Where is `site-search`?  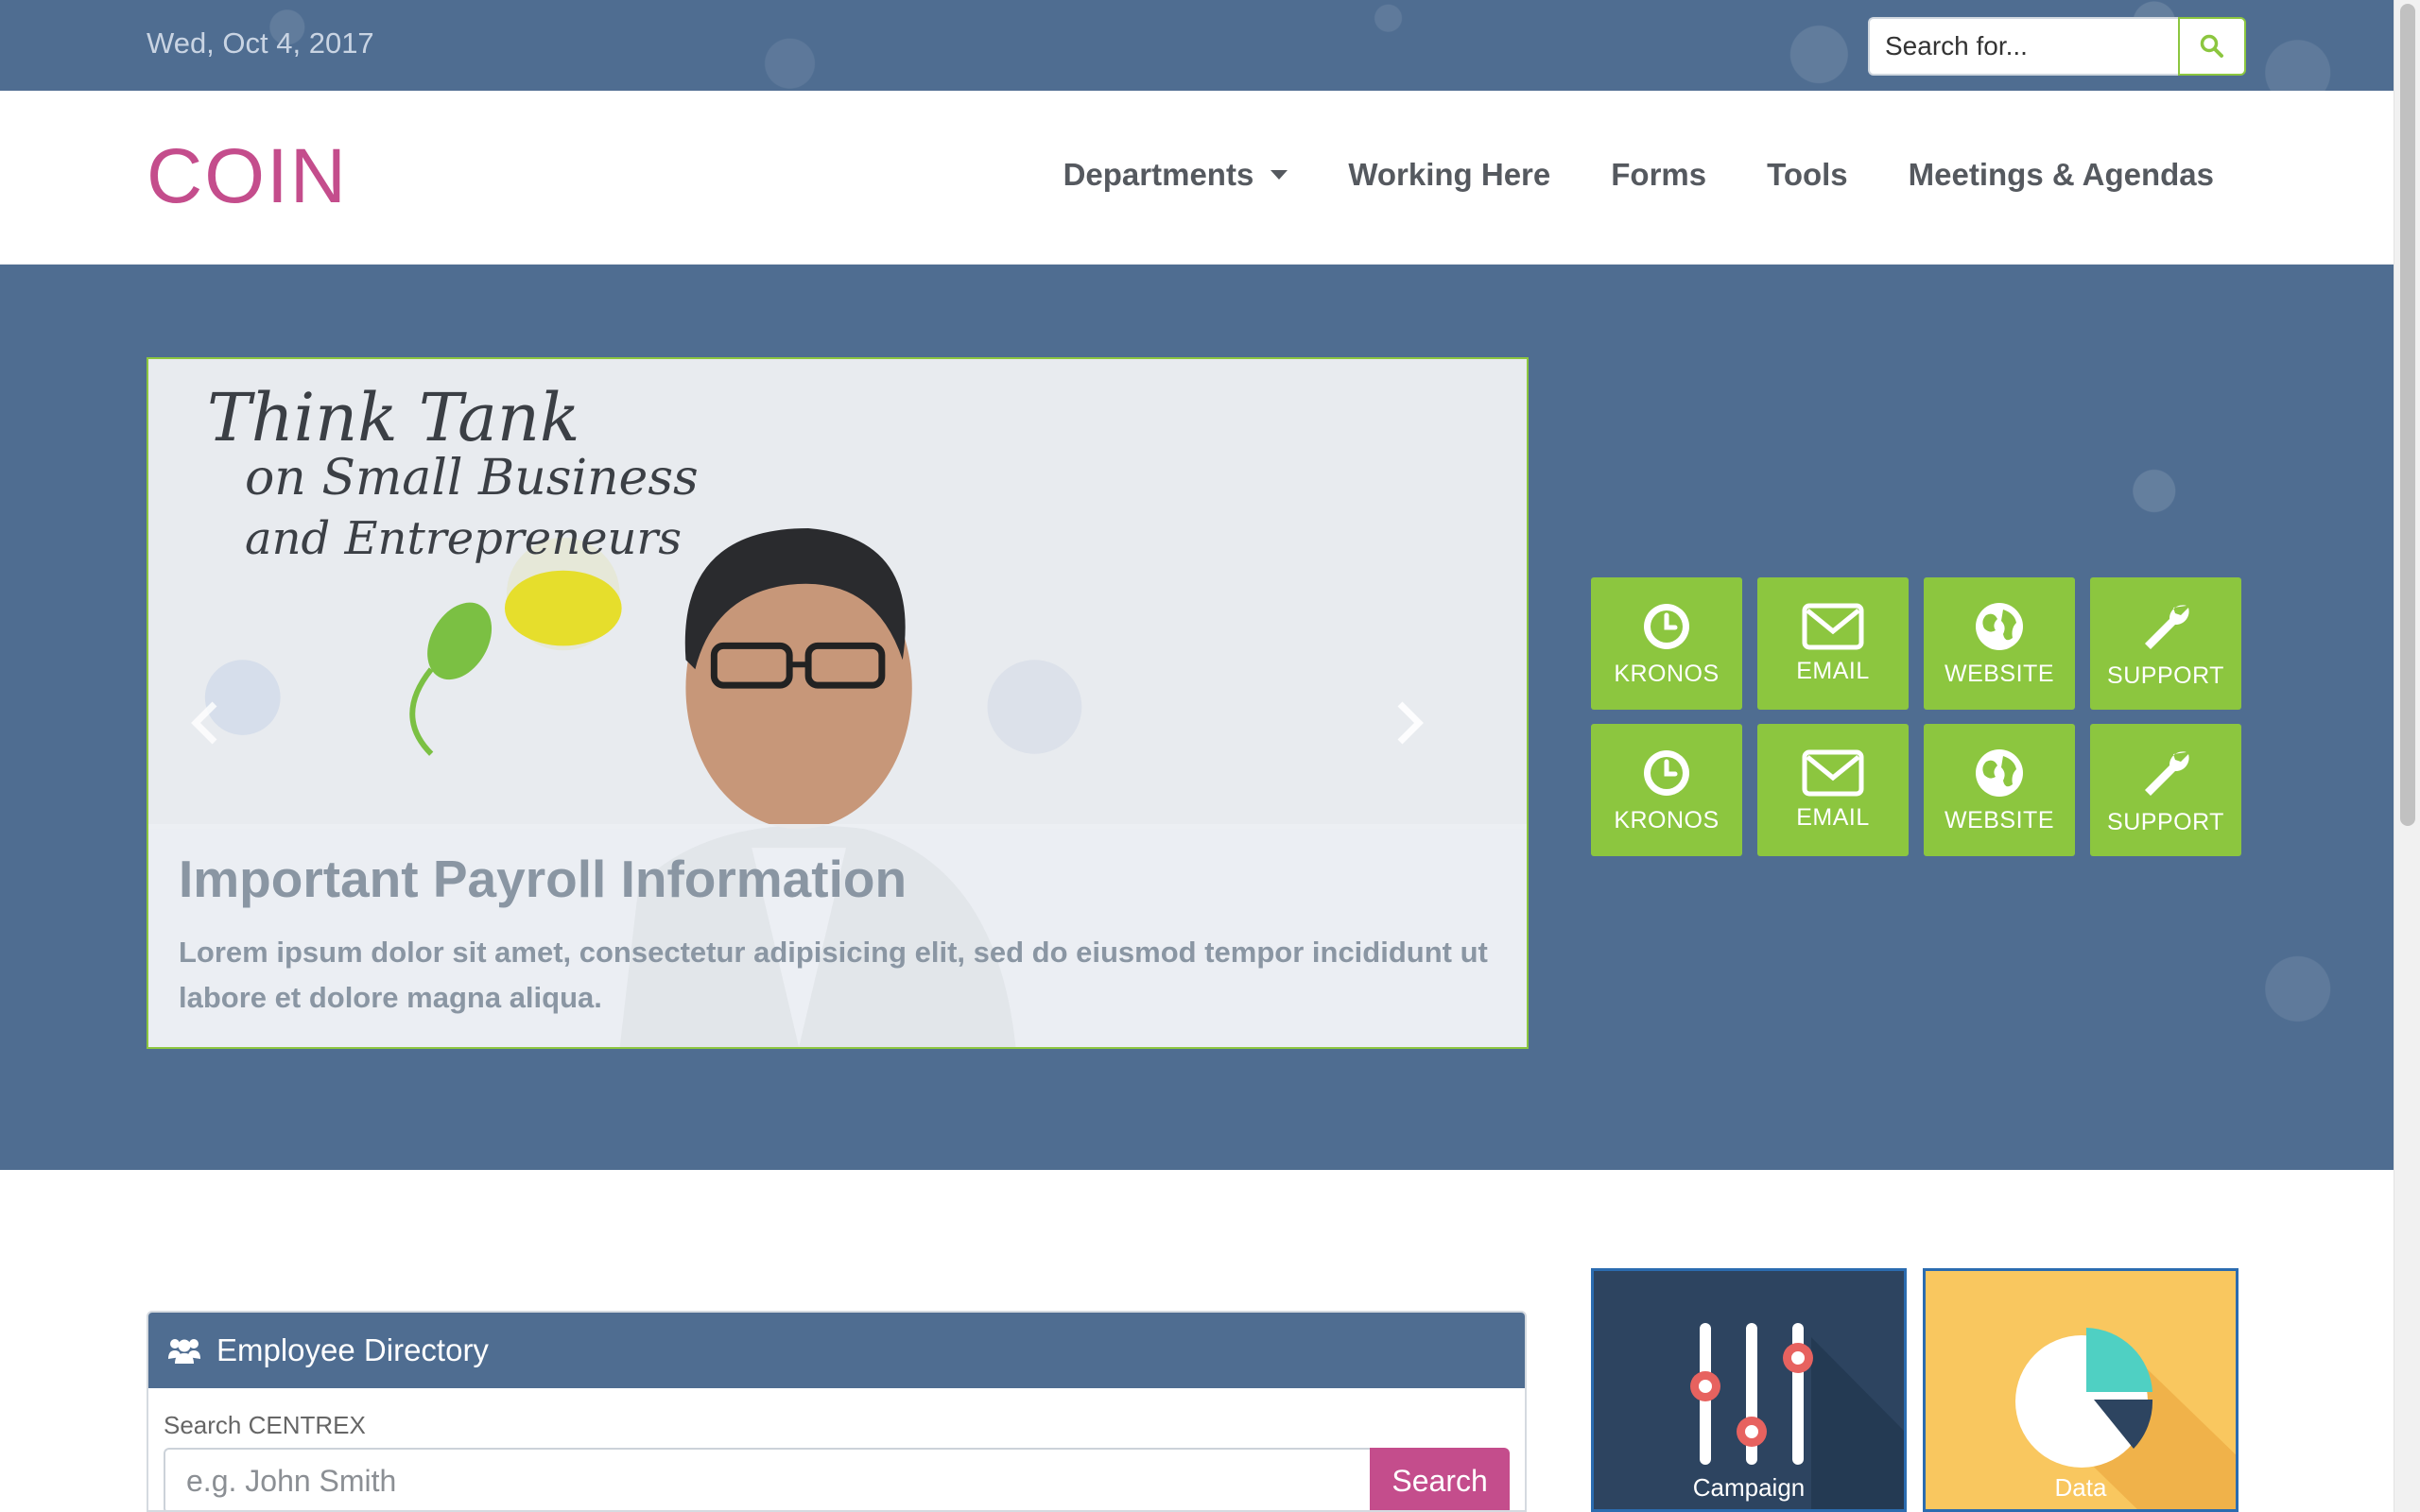
site-search is located at coordinates (2057, 46).